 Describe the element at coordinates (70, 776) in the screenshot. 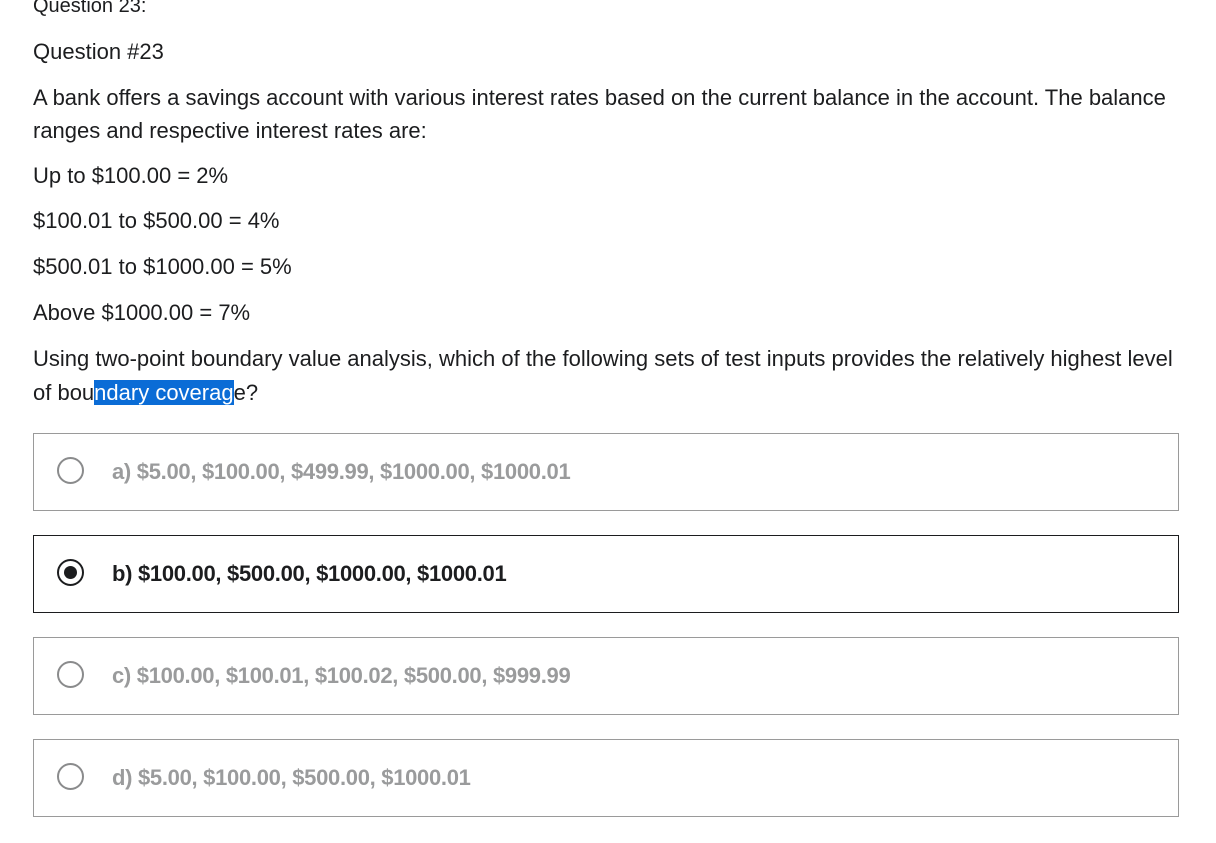

I see `radio-button-d` at that location.